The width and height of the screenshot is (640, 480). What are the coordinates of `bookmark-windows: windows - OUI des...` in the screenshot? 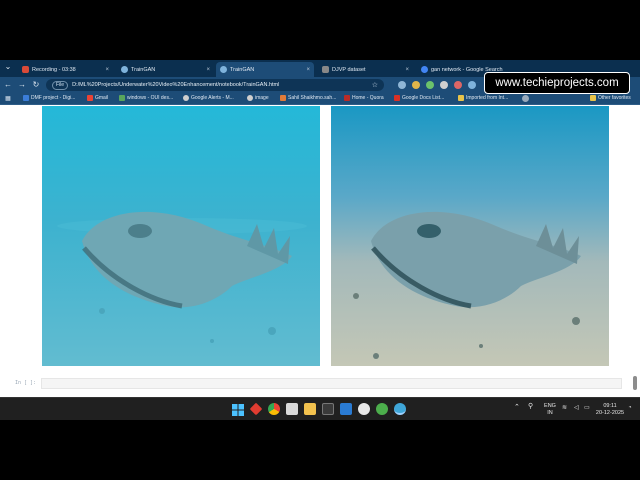 It's located at (146, 98).